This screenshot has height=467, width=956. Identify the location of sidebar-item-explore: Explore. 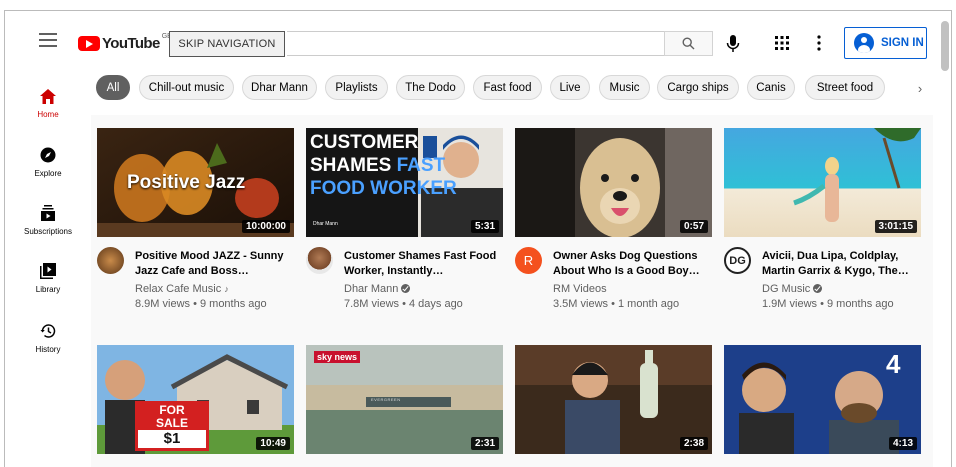
(48, 172).